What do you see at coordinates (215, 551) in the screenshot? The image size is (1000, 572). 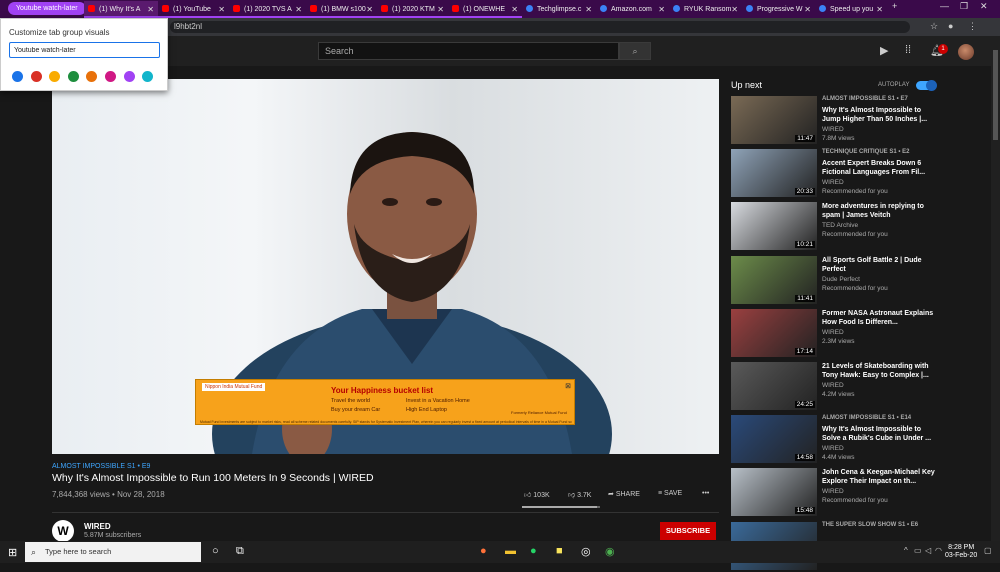 I see `cortana-icon: ○` at bounding box center [215, 551].